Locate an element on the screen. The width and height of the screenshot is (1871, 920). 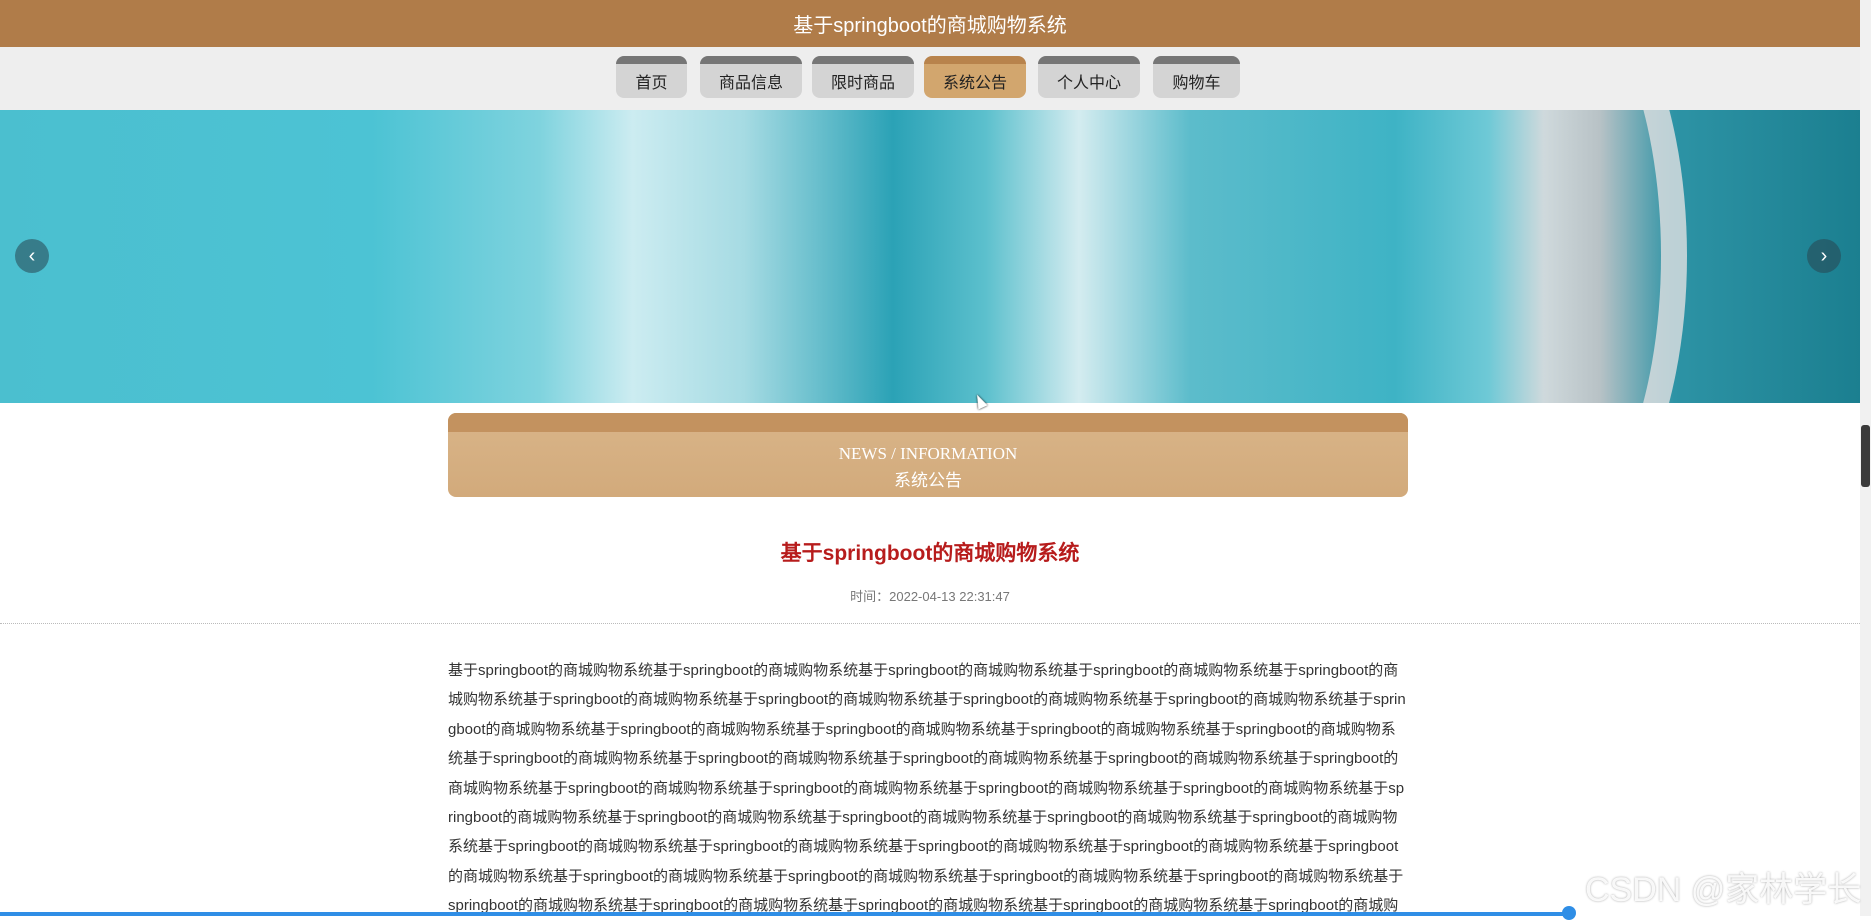
nav-item-products: 商品信息 is located at coordinates (751, 77).